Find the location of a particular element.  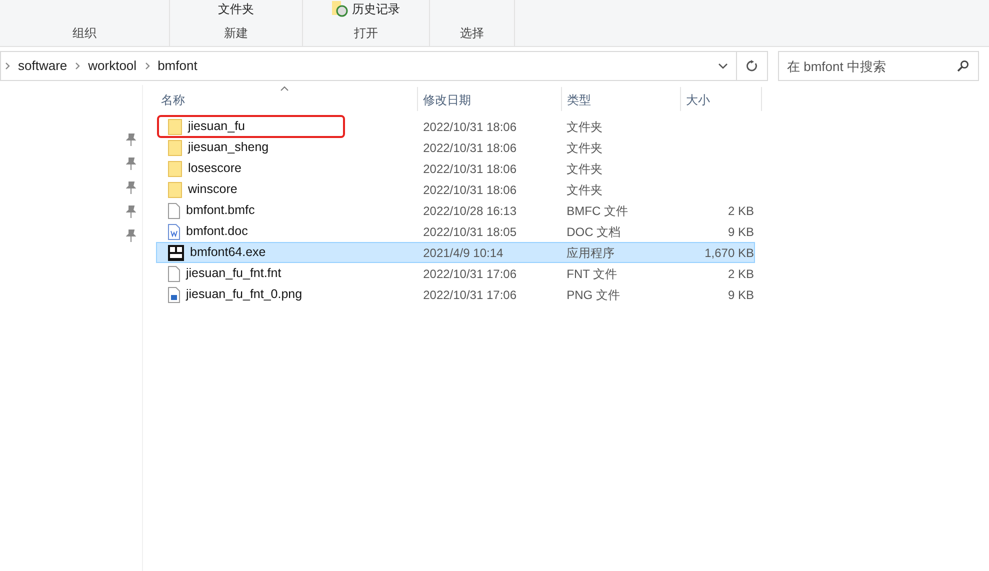

file-row: losescore 2022/10/31 18:06 文件夹 is located at coordinates (455, 168).